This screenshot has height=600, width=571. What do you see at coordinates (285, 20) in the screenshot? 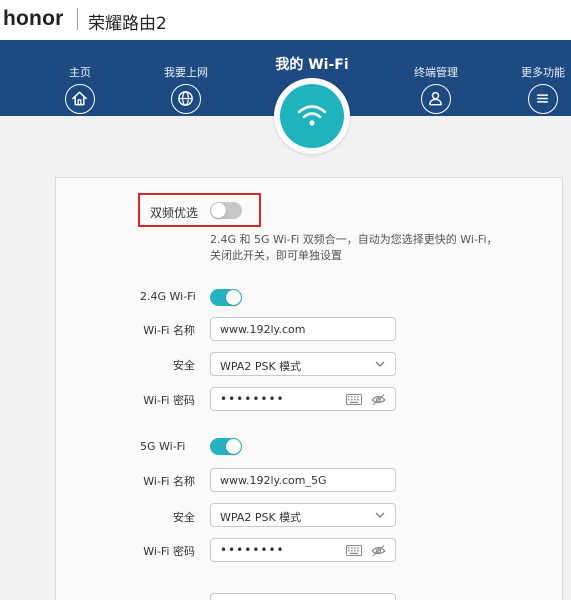
I see `top-bar: honor 荣耀路由2` at bounding box center [285, 20].